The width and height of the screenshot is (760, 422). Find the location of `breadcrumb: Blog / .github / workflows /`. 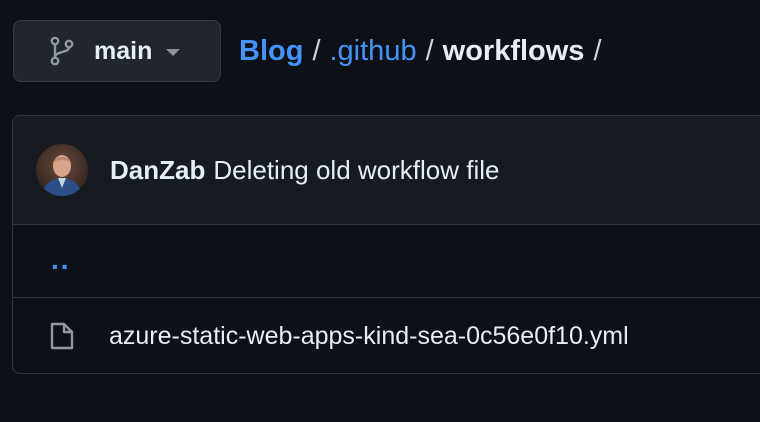

breadcrumb: Blog / .github / workflows / is located at coordinates (425, 51).